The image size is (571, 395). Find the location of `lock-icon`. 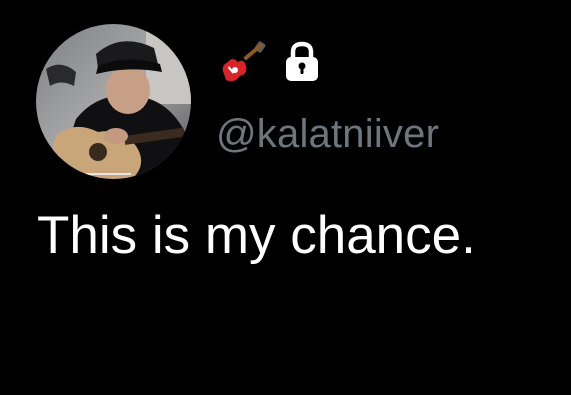

lock-icon is located at coordinates (302, 62).